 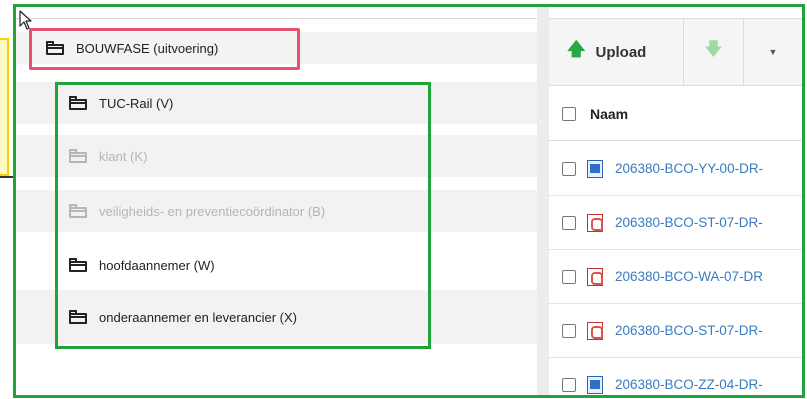 What do you see at coordinates (576, 49) in the screenshot?
I see `arrow-up-icon: 🡅` at bounding box center [576, 49].